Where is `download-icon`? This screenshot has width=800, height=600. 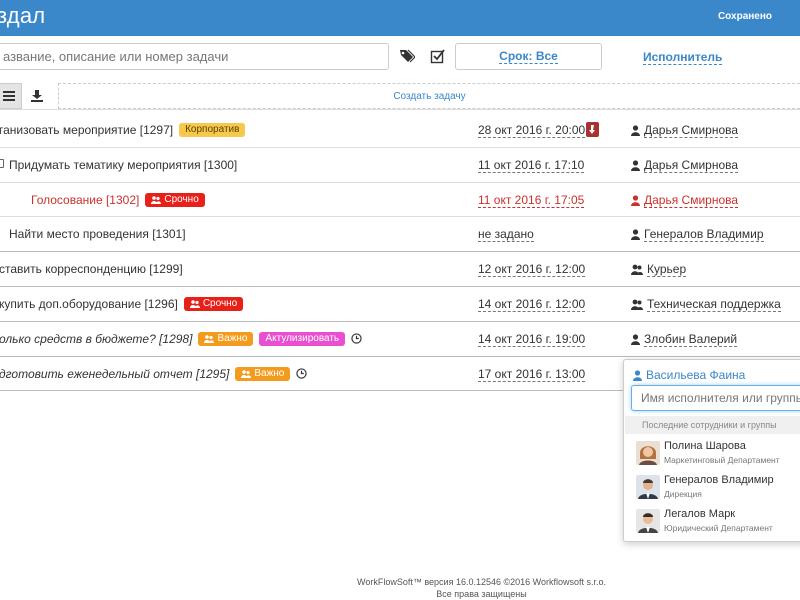 download-icon is located at coordinates (37, 96).